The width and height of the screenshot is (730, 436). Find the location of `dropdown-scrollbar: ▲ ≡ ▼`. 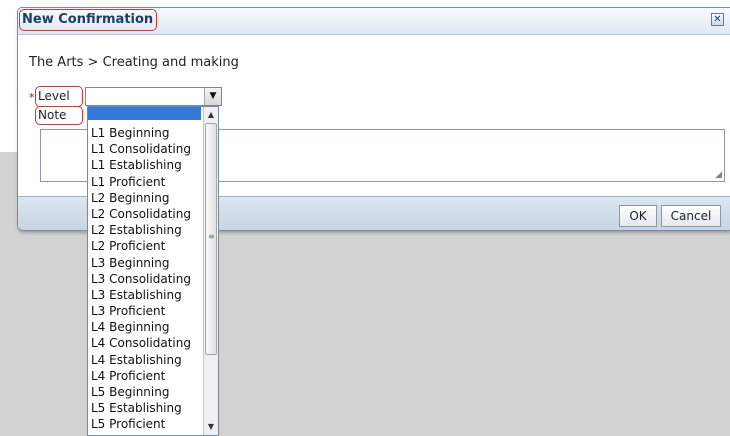

dropdown-scrollbar: ▲ ≡ ▼ is located at coordinates (210, 271).